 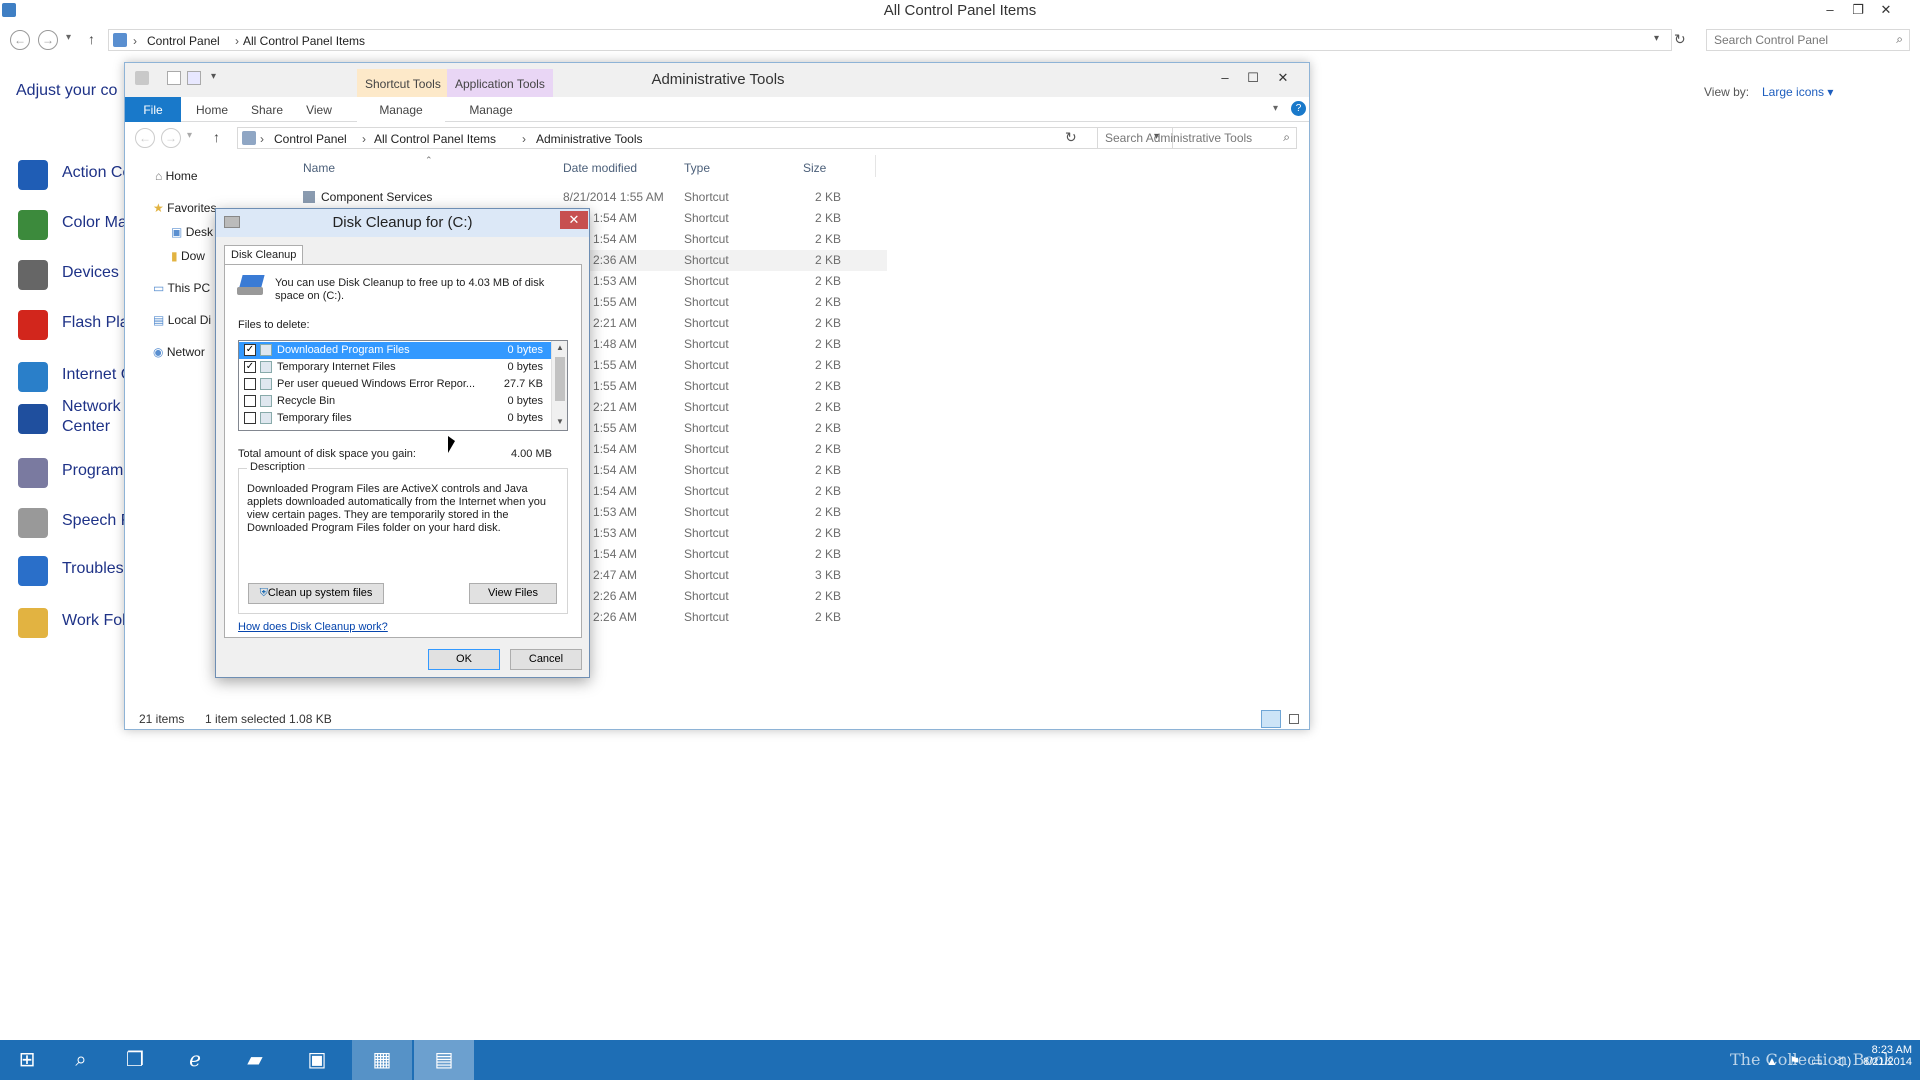 I want to click on nav-downloads: ▮ Dow, so click(x=188, y=256).